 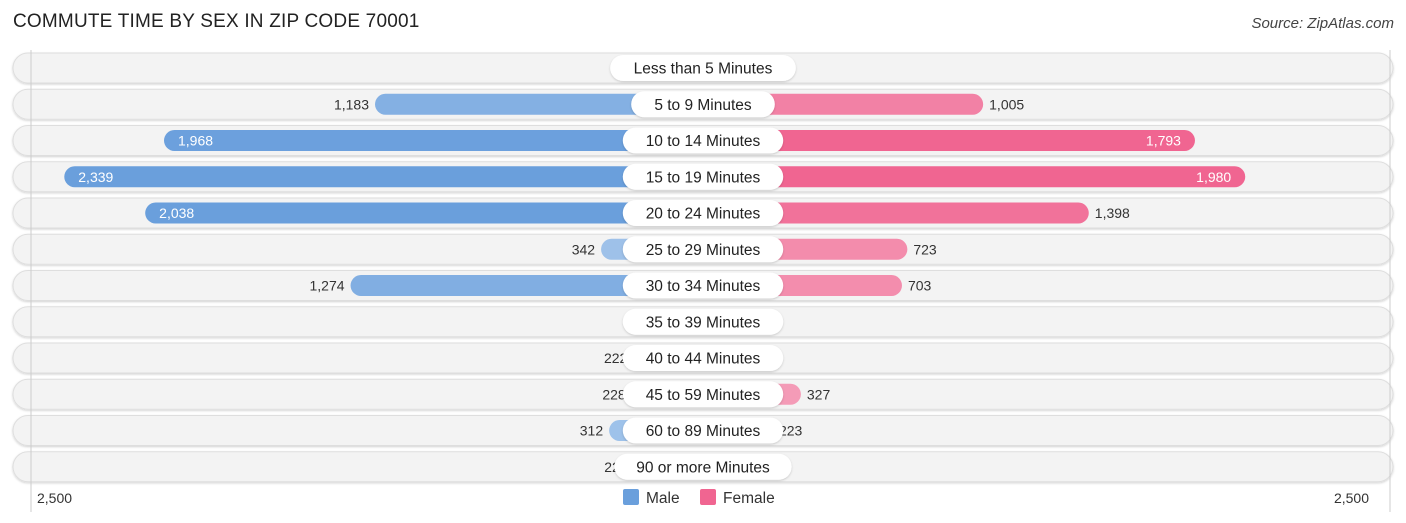 I want to click on axis-label-right: 2,500, so click(x=1351, y=498).